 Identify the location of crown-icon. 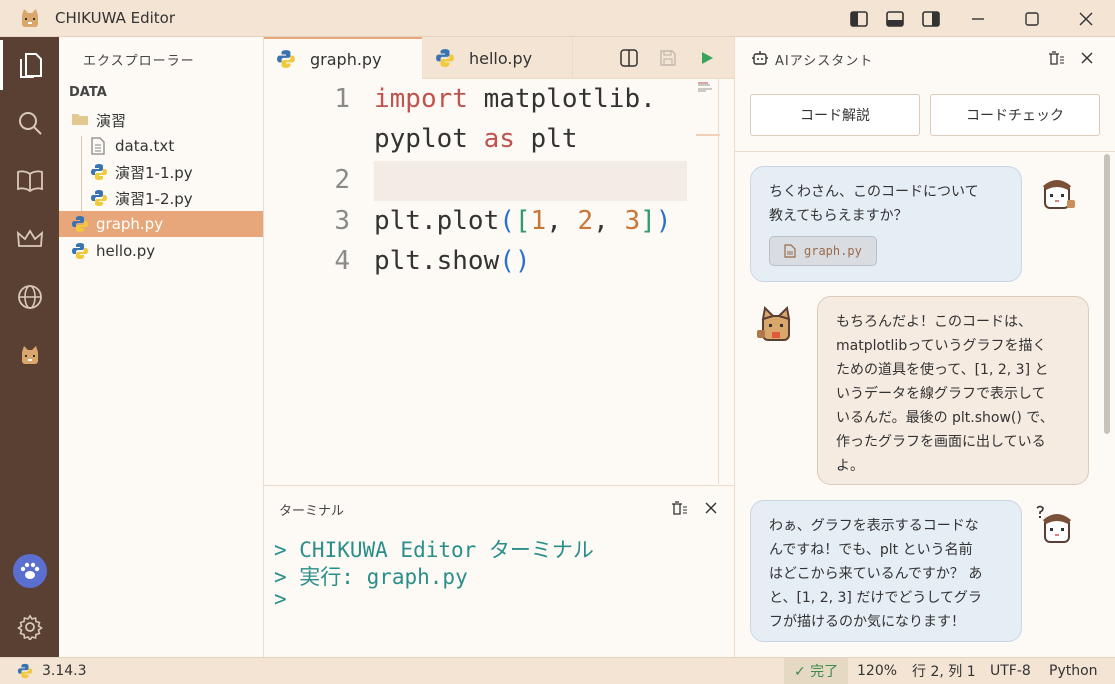
(29, 239).